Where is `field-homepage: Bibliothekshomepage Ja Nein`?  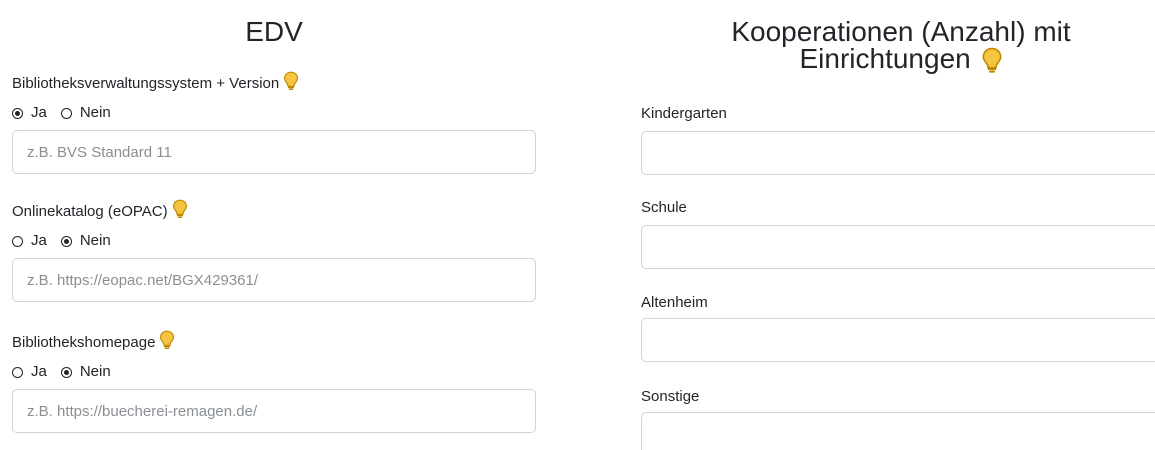
field-homepage: Bibliothekshomepage Ja Nein is located at coordinates (274, 381).